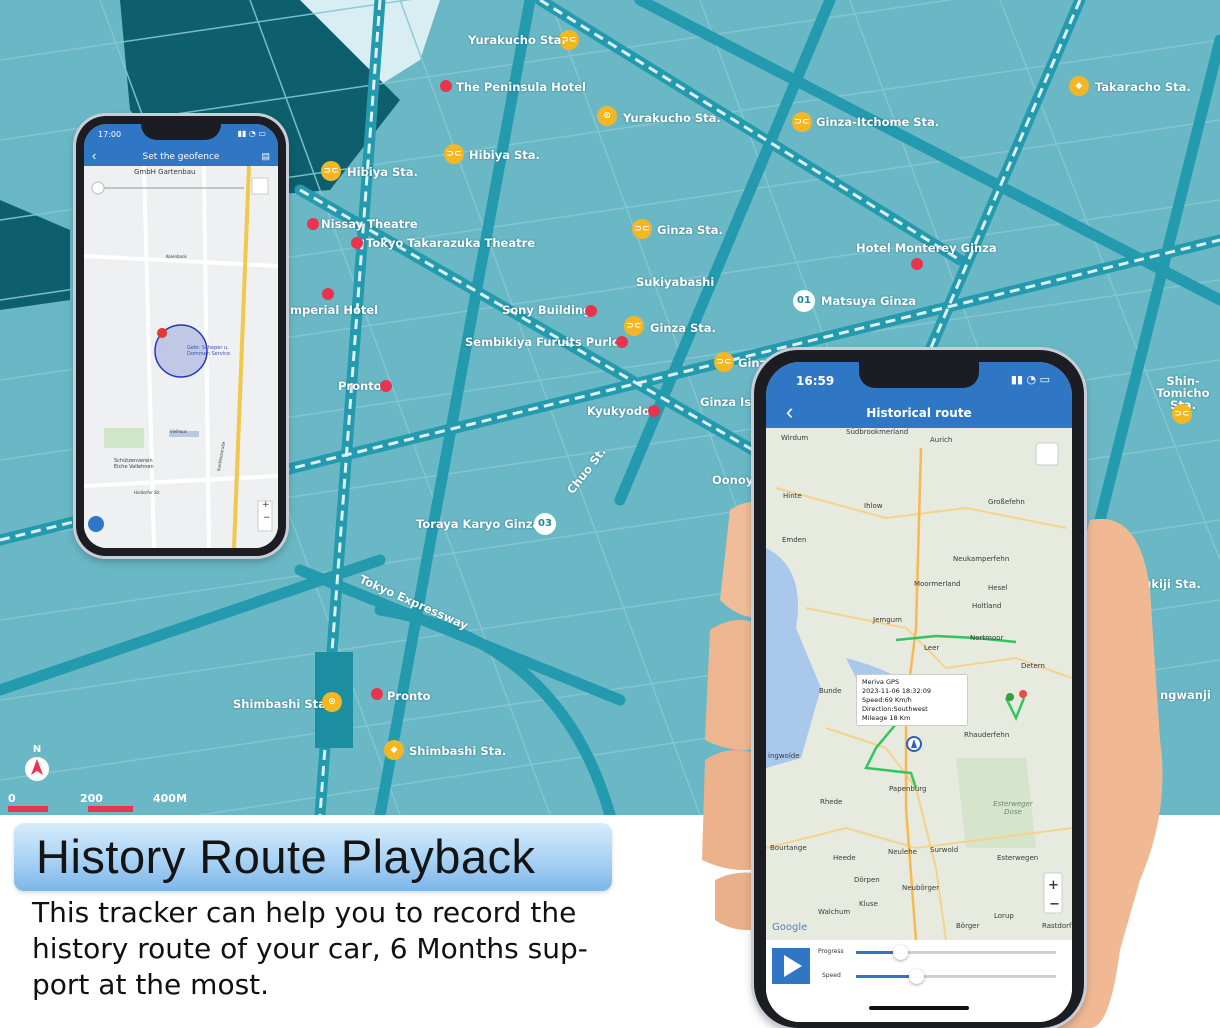 The width and height of the screenshot is (1220, 1028). I want to click on map-label: Rhede, so click(831, 802).